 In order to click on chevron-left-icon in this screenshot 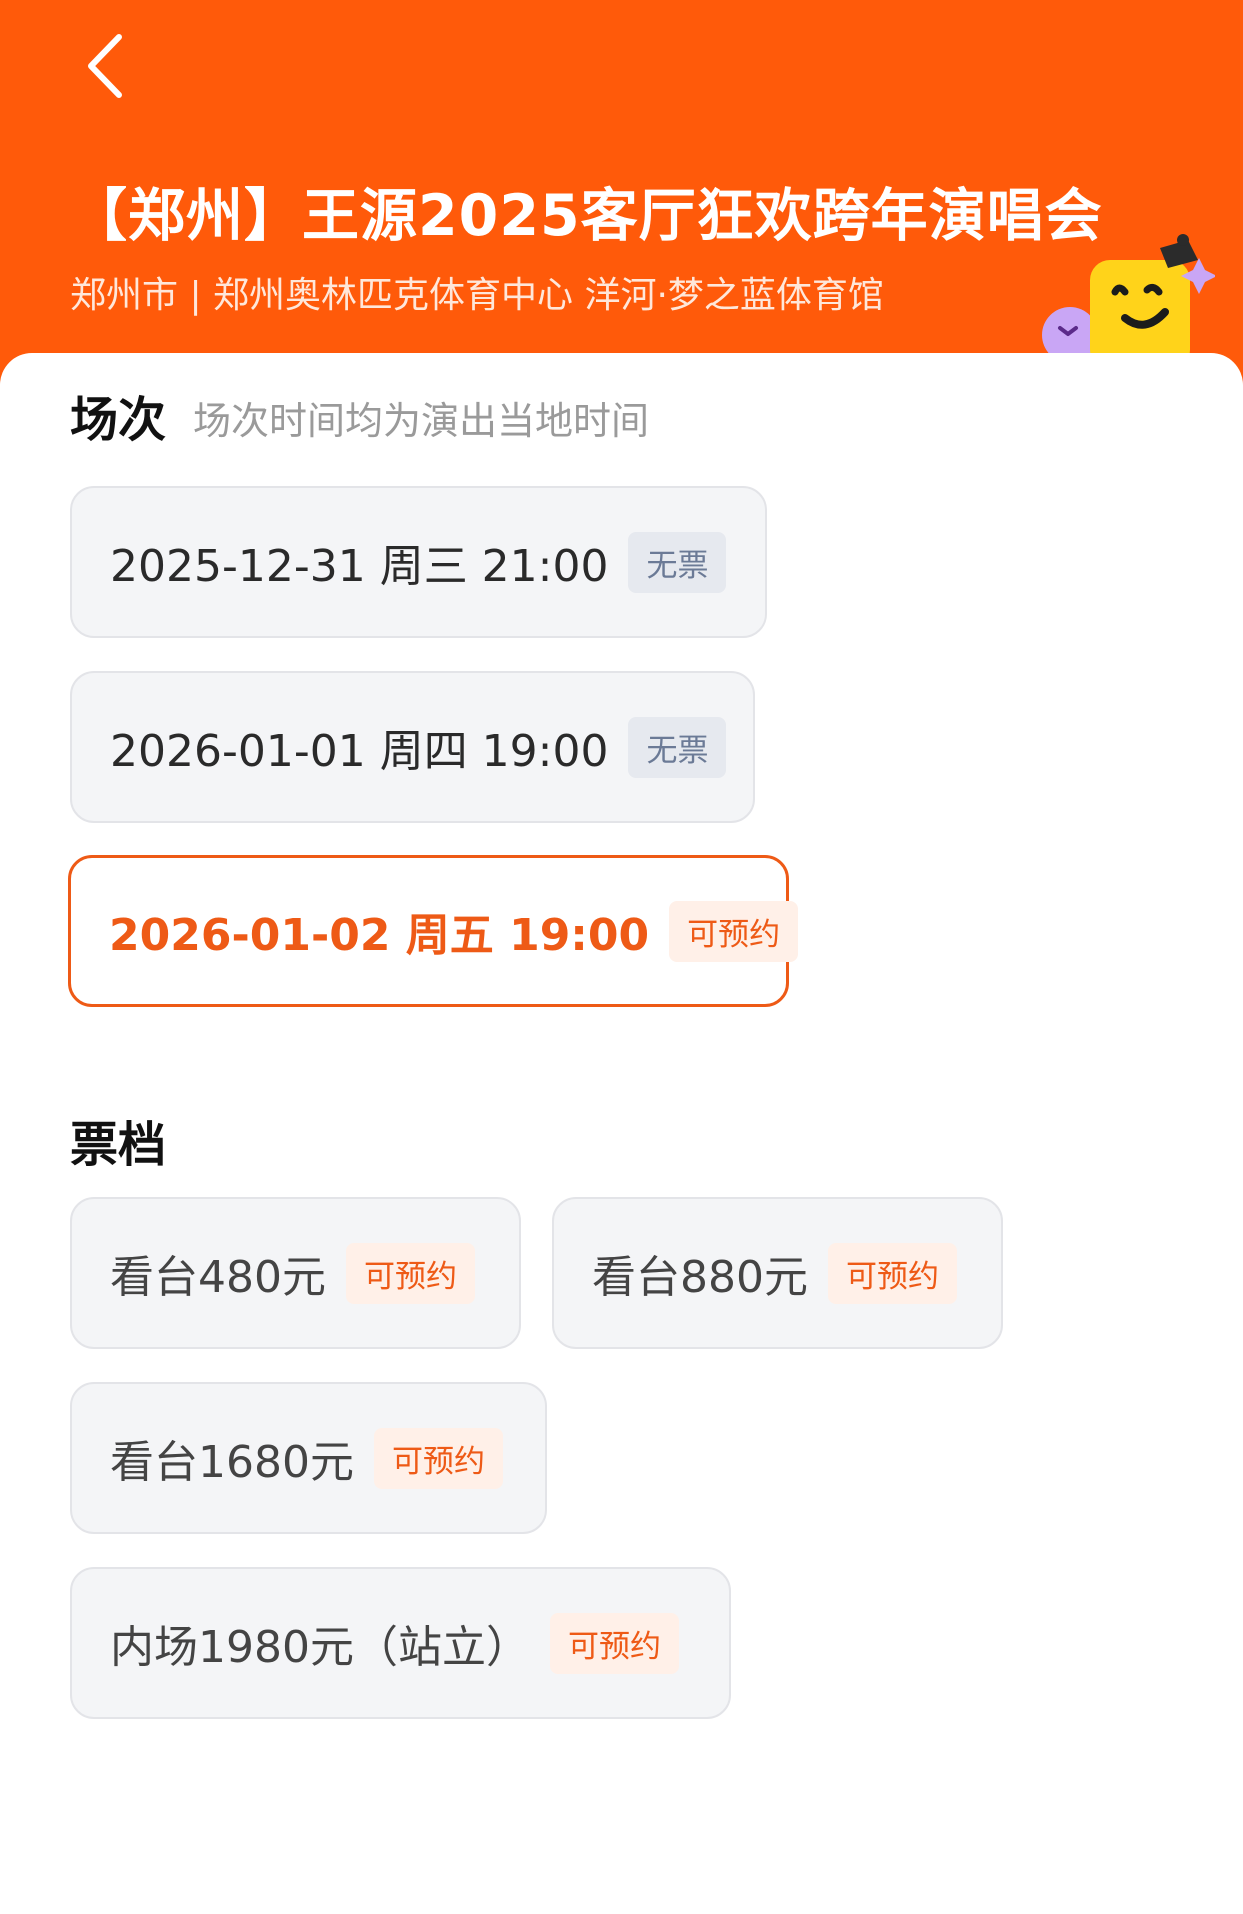, I will do `click(105, 66)`.